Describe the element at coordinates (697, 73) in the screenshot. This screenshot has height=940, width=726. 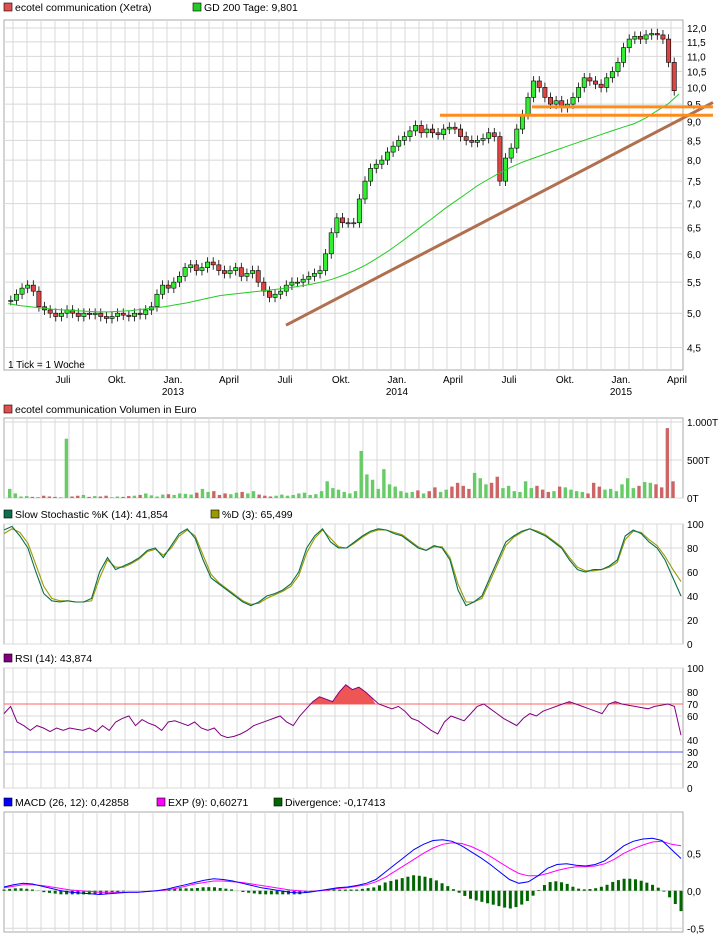
I see `price-y-tick: 10,5` at that location.